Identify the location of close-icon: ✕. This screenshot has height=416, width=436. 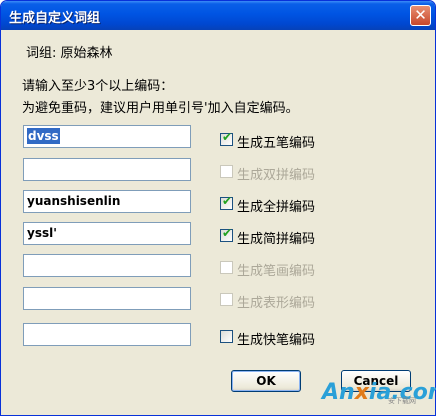
(420, 15).